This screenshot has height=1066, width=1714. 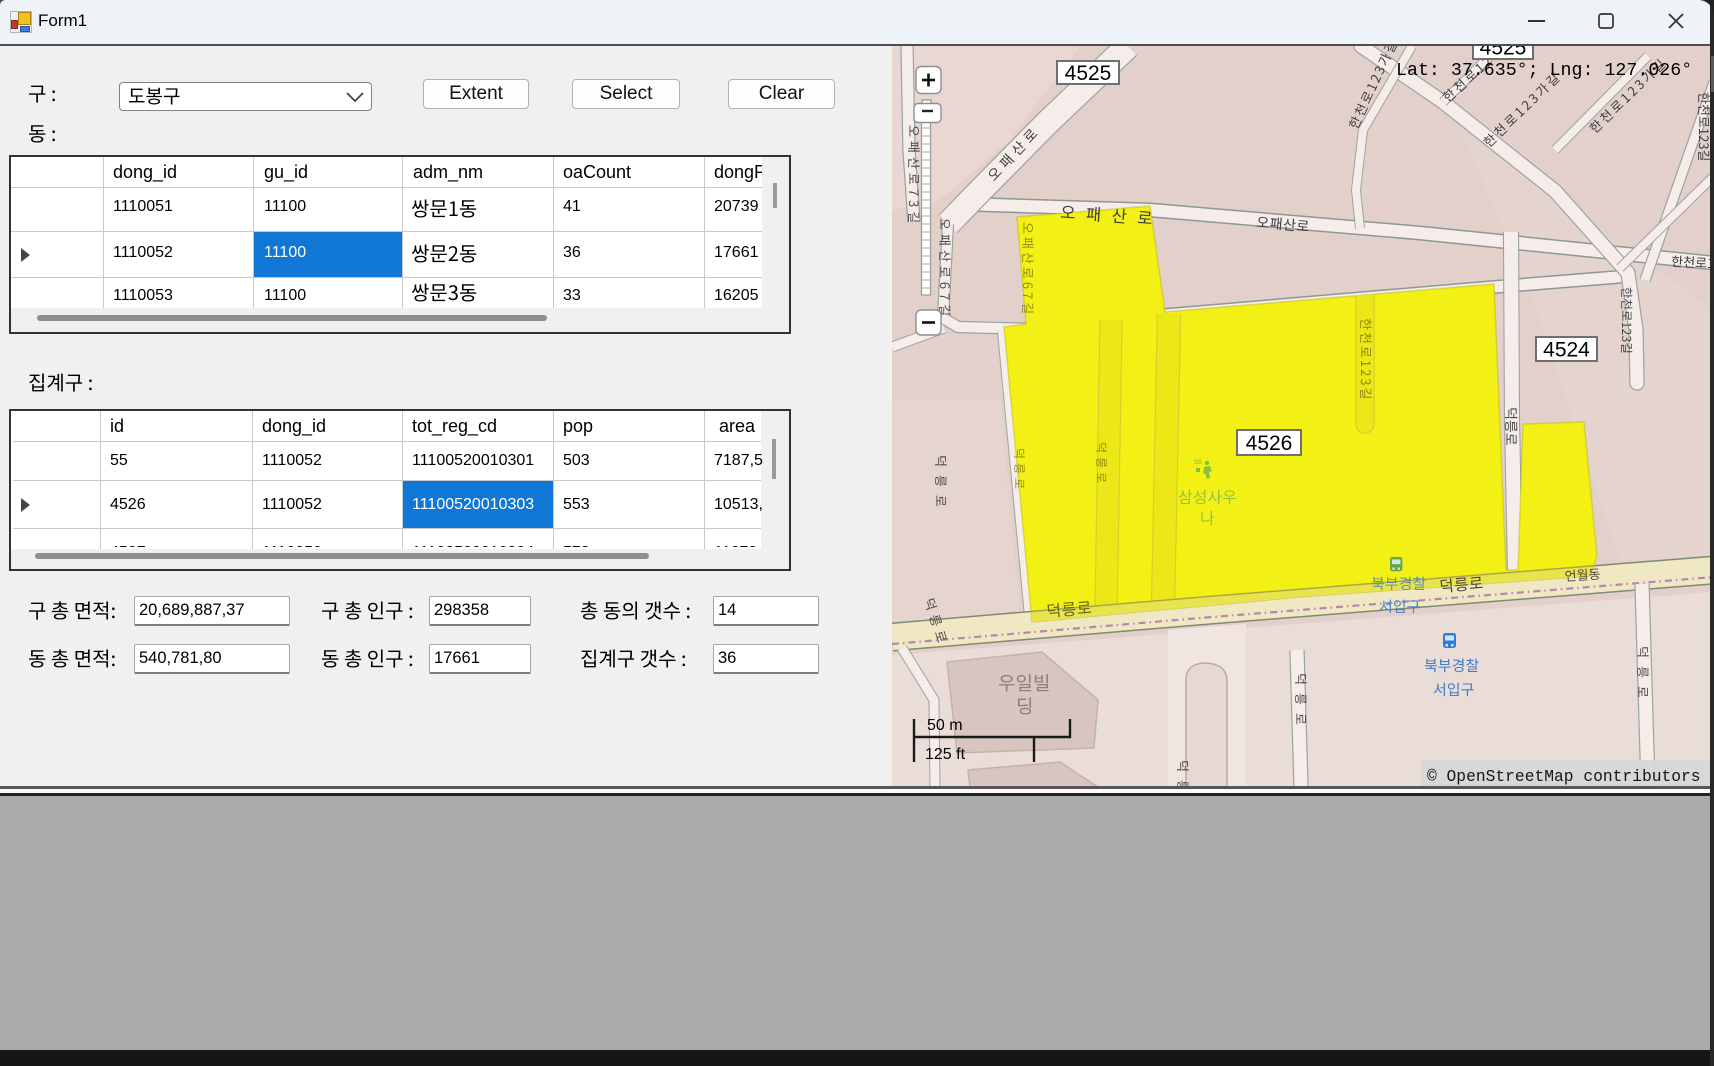 What do you see at coordinates (945, 754) in the screenshot?
I see `svg-text: 125 ft` at bounding box center [945, 754].